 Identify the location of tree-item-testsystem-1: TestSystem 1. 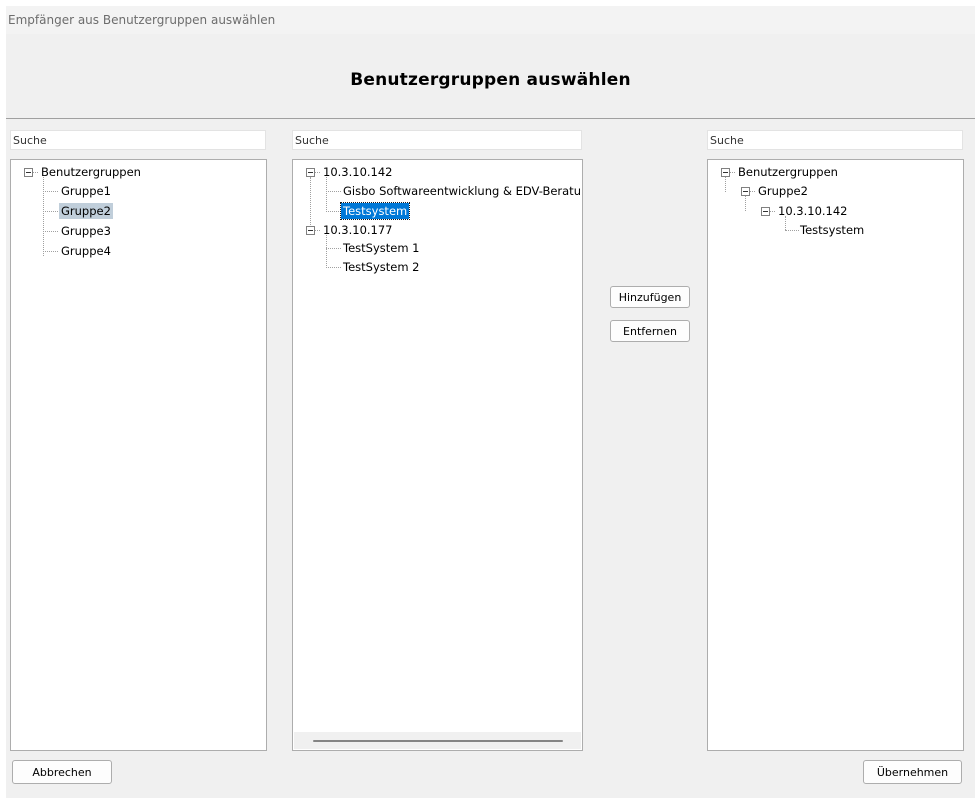
(381, 248).